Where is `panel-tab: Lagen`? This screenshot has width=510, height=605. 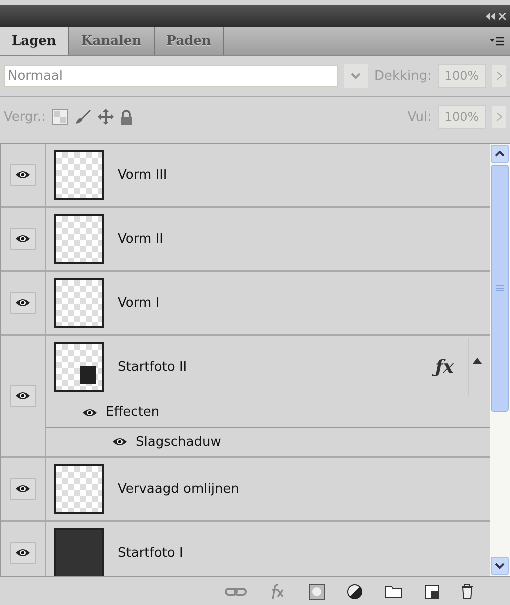
panel-tab: Lagen is located at coordinates (35, 41).